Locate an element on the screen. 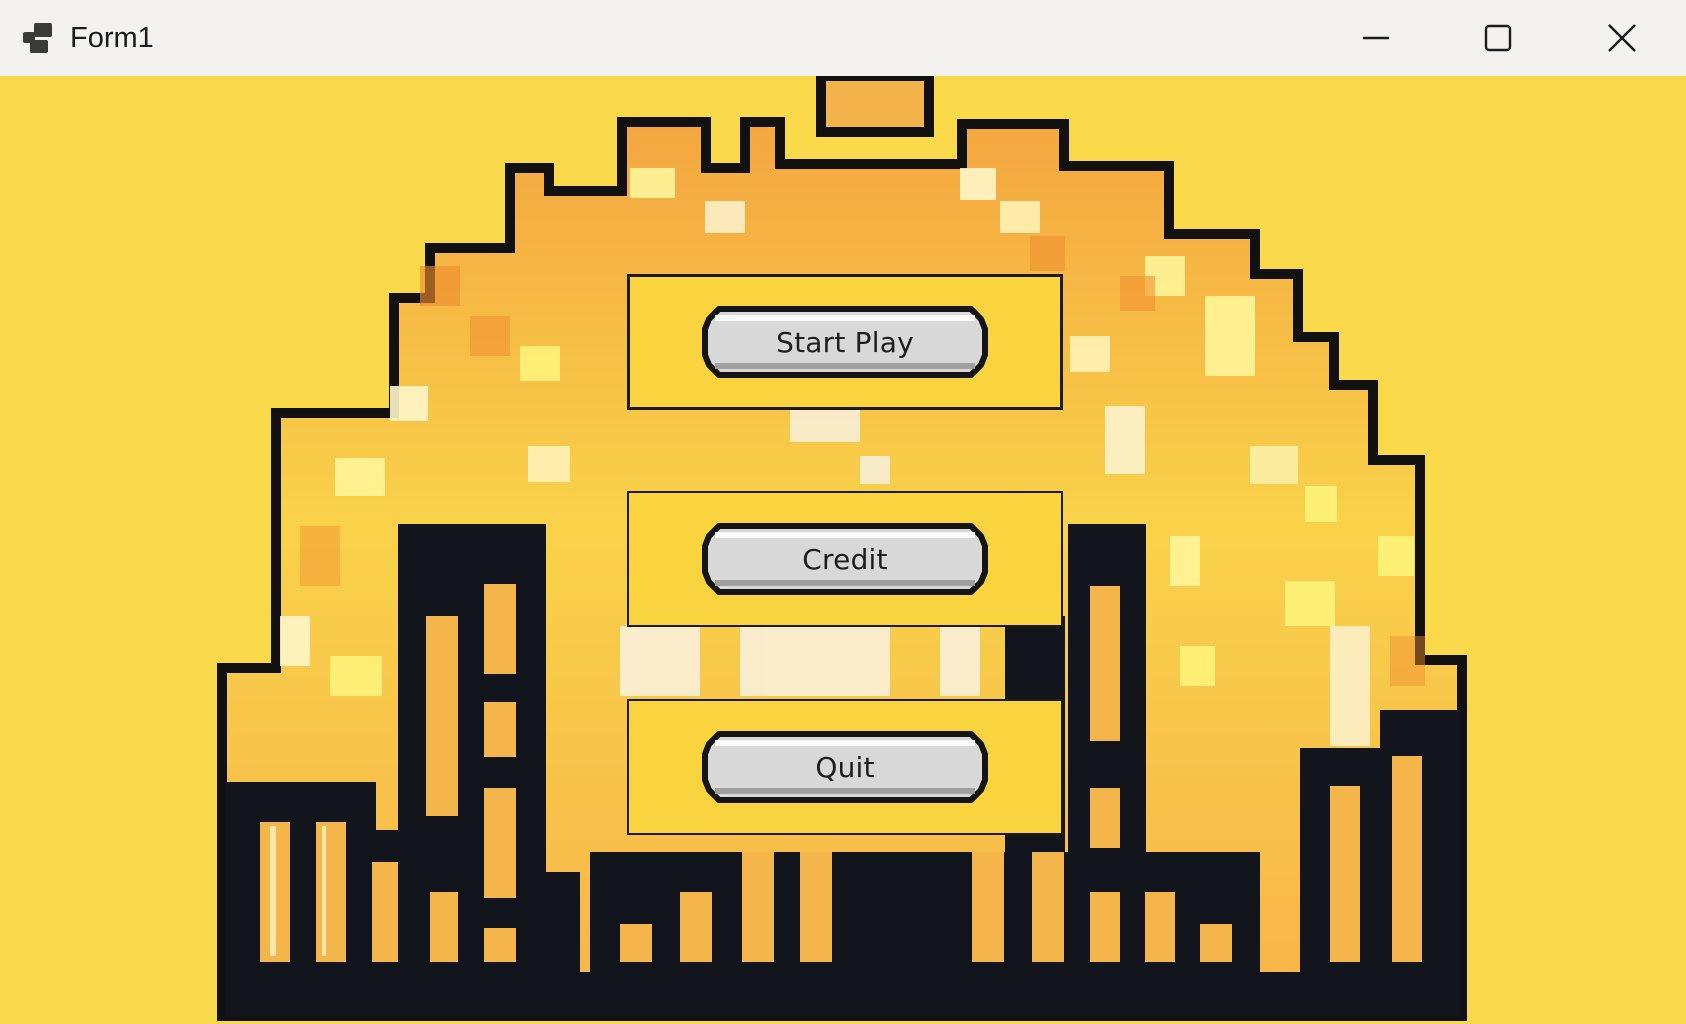  start-play-button: Start Play is located at coordinates (845, 342).